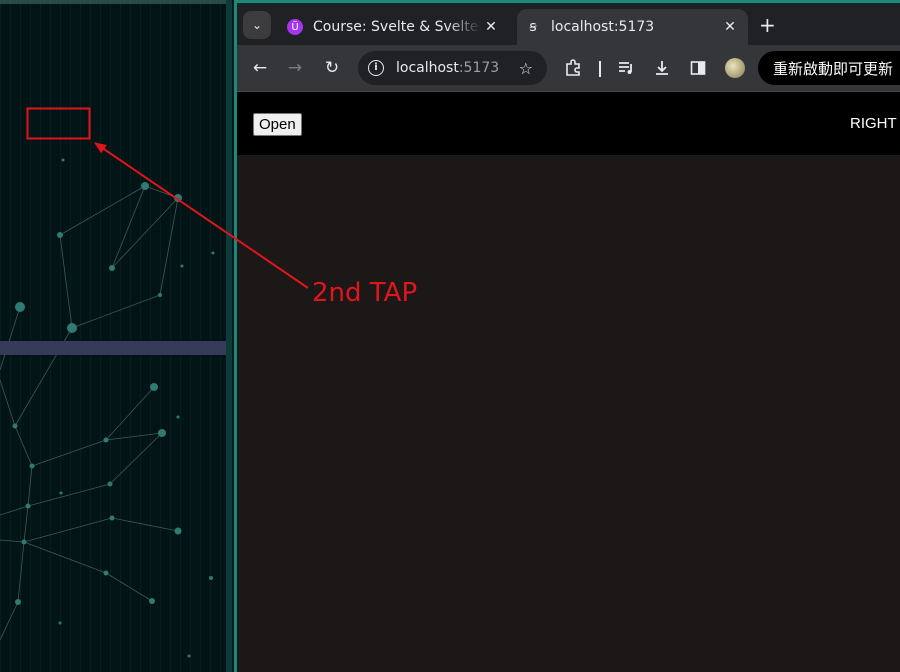  Describe the element at coordinates (767, 25) in the screenshot. I see `new-tab-button: +` at that location.